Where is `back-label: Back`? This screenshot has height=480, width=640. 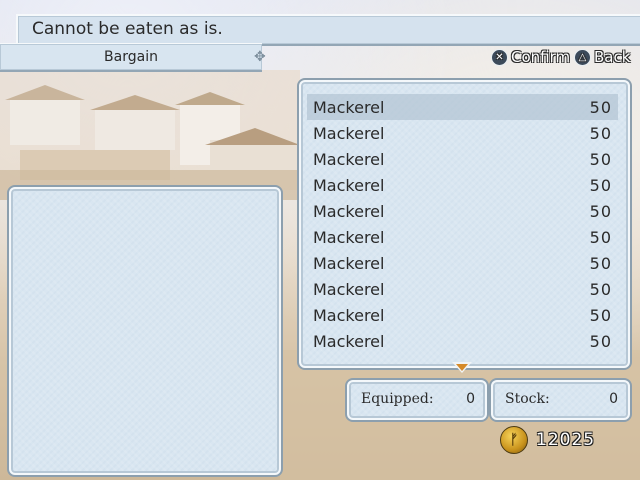 back-label: Back is located at coordinates (612, 57).